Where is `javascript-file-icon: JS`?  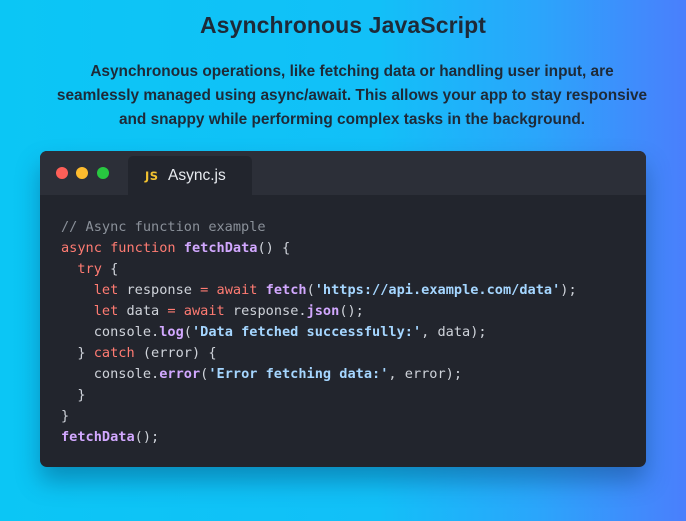 javascript-file-icon: JS is located at coordinates (152, 176).